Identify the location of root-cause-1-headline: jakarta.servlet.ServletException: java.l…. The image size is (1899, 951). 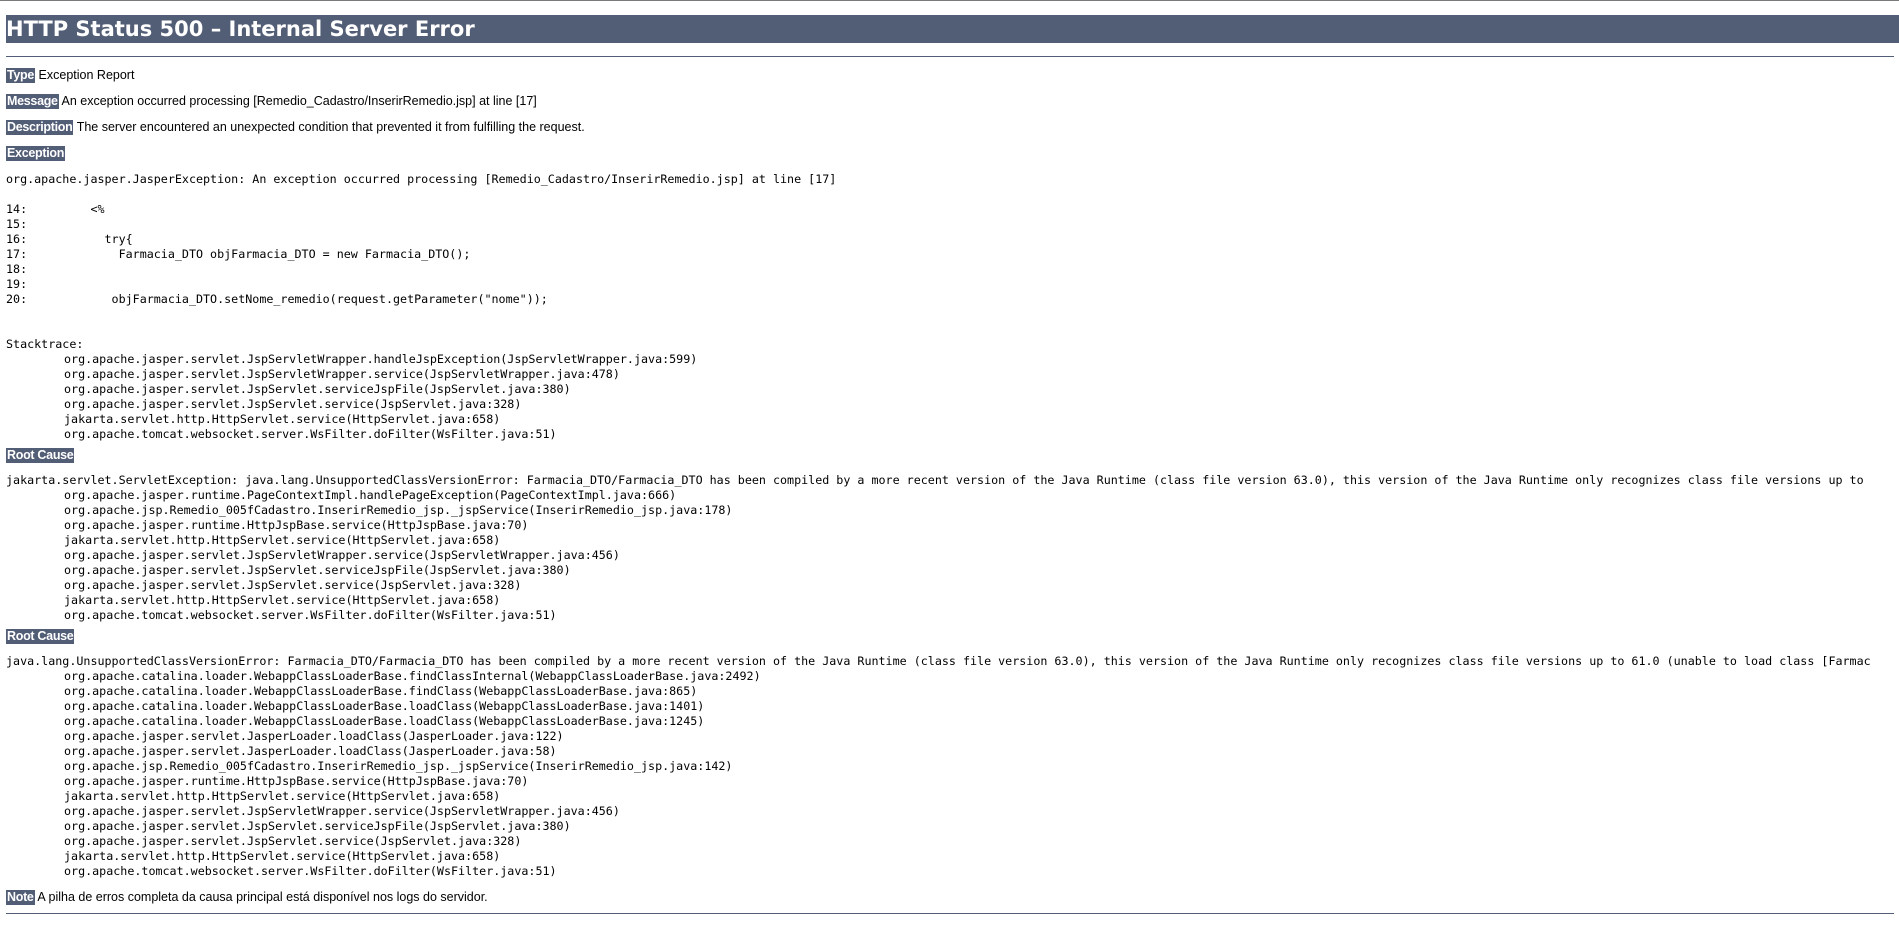
(935, 480).